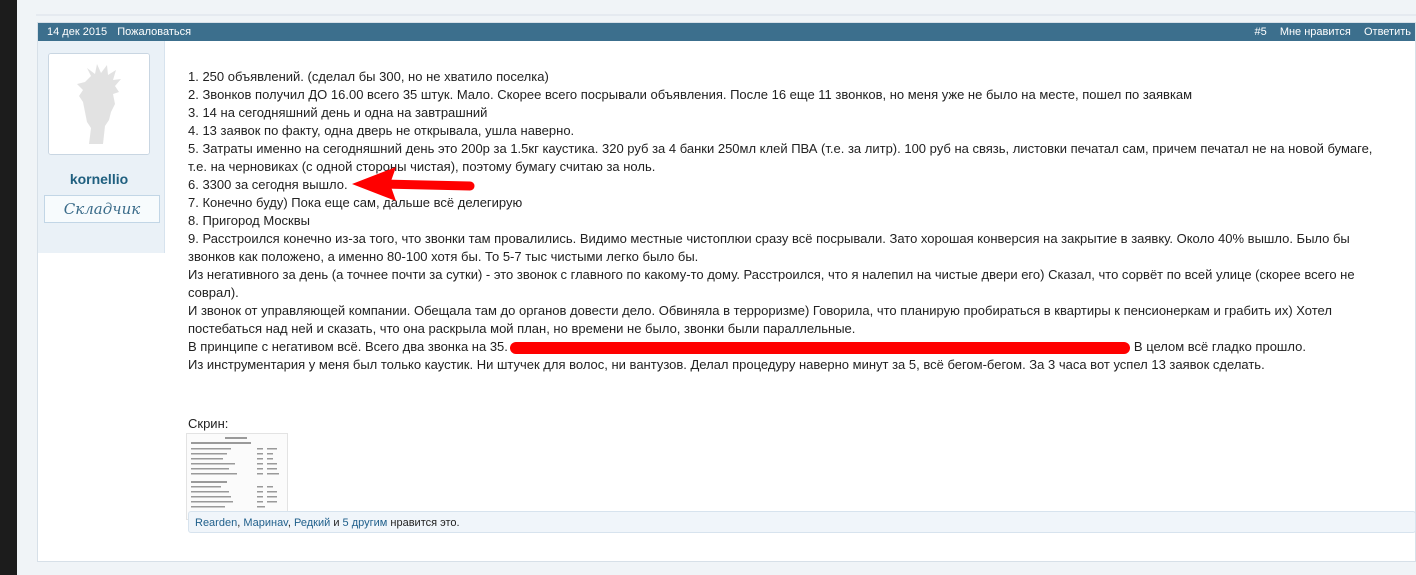 This screenshot has width=1416, height=575. What do you see at coordinates (425, 523) in the screenshot?
I see `likes-suffix: нравится это.` at bounding box center [425, 523].